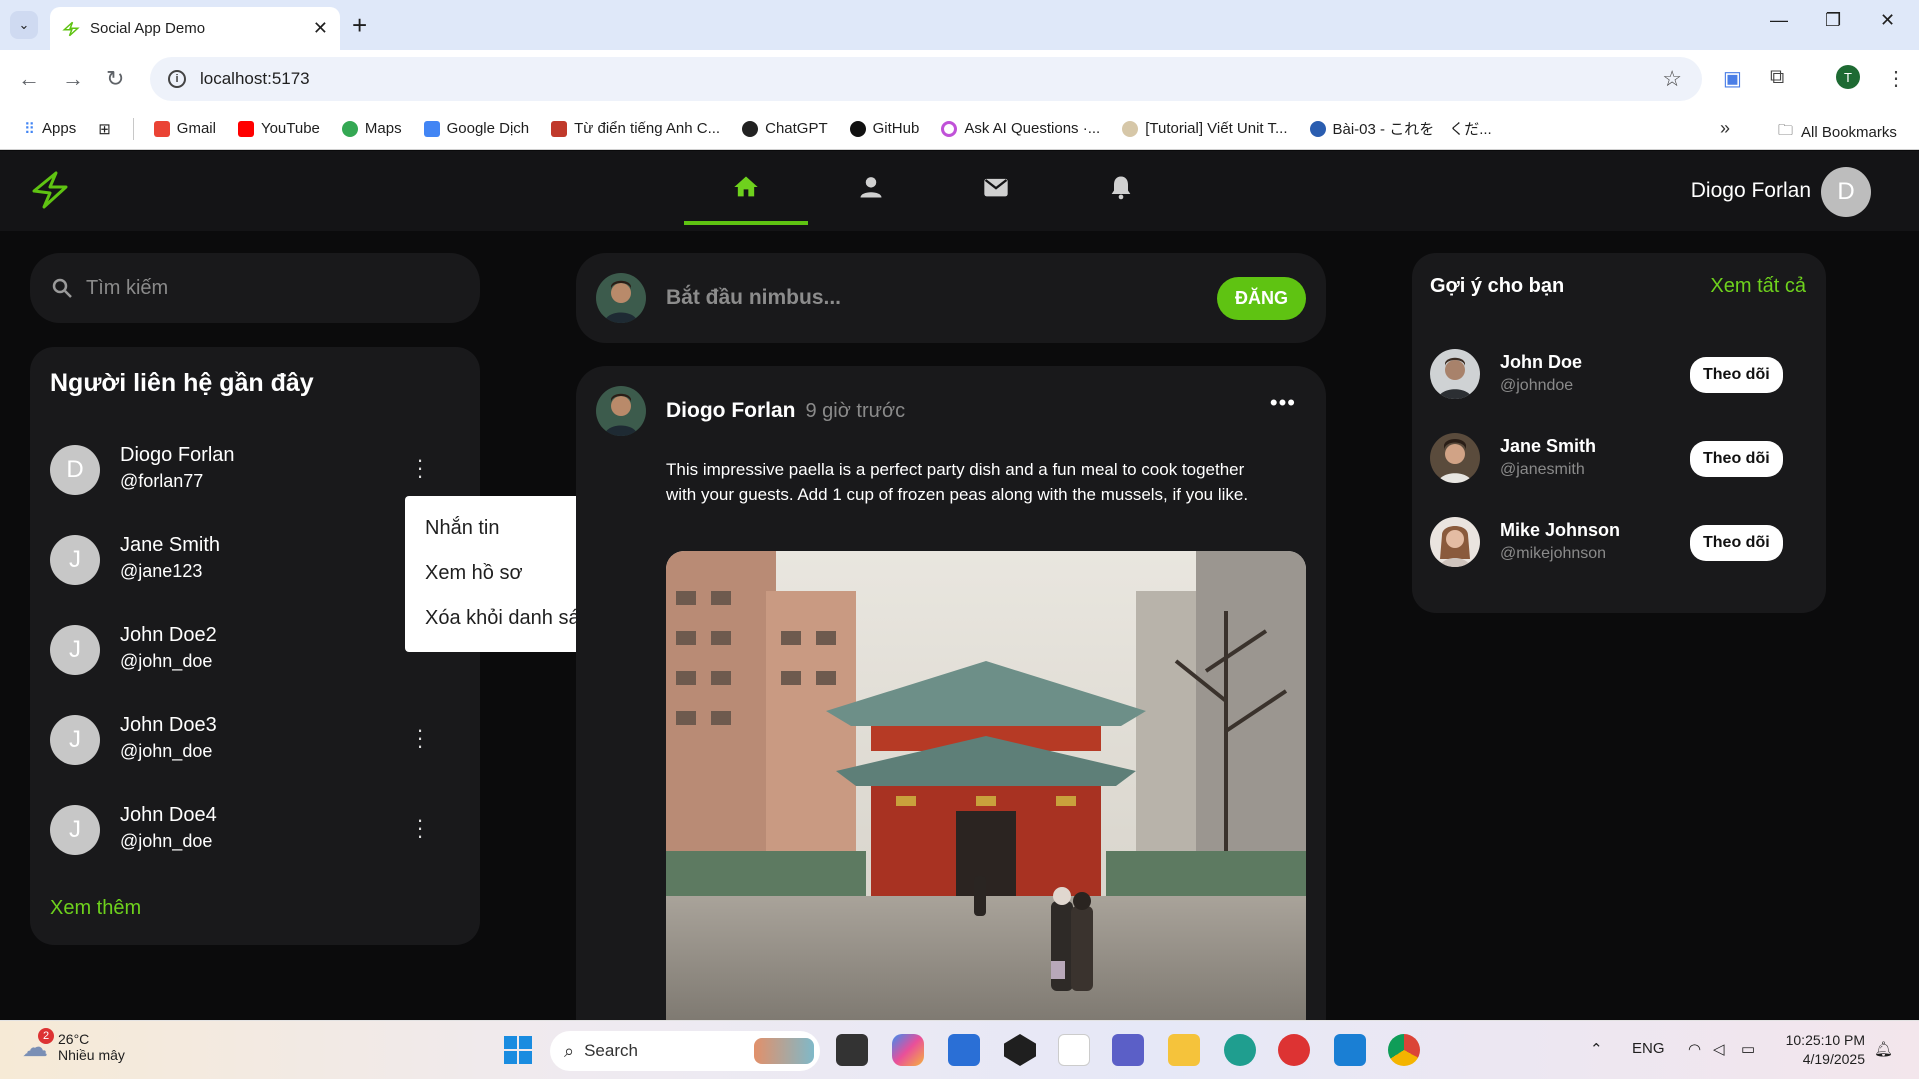 The image size is (1919, 1079). I want to click on post-author-avatar, so click(621, 411).